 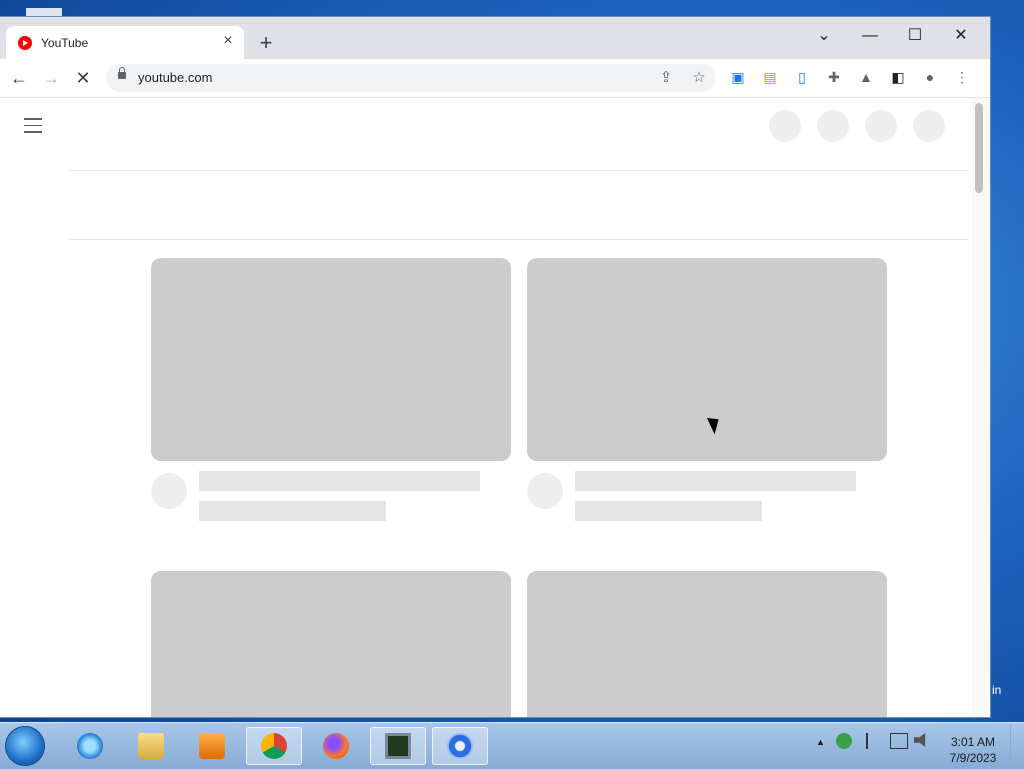 What do you see at coordinates (175, 77) in the screenshot?
I see `url-text: youtube.com` at bounding box center [175, 77].